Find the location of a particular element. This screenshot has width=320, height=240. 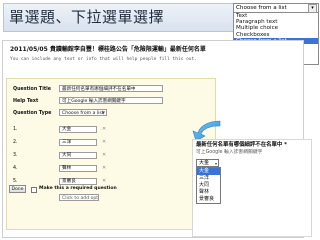

preview-option: 景審良 is located at coordinates (208, 199).